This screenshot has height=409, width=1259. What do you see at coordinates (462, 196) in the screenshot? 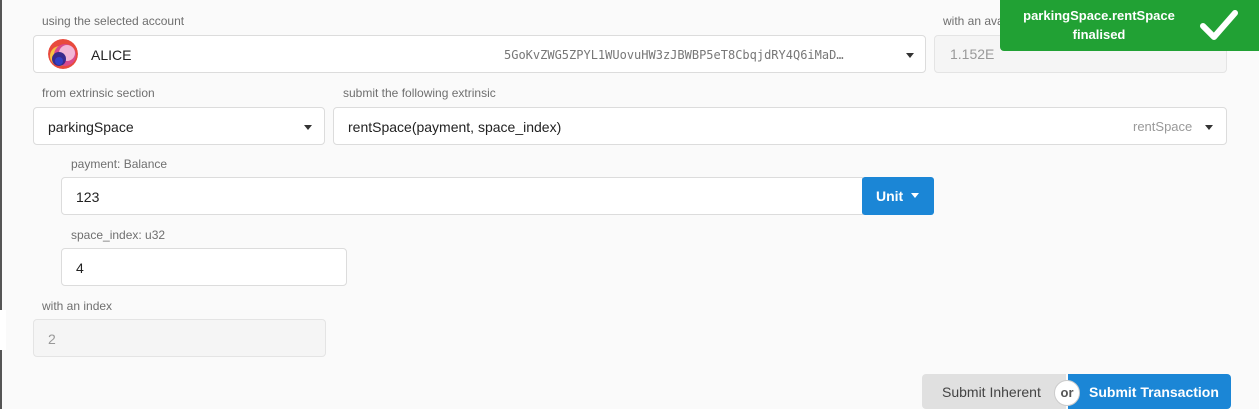
I see `payment-input: 123` at bounding box center [462, 196].